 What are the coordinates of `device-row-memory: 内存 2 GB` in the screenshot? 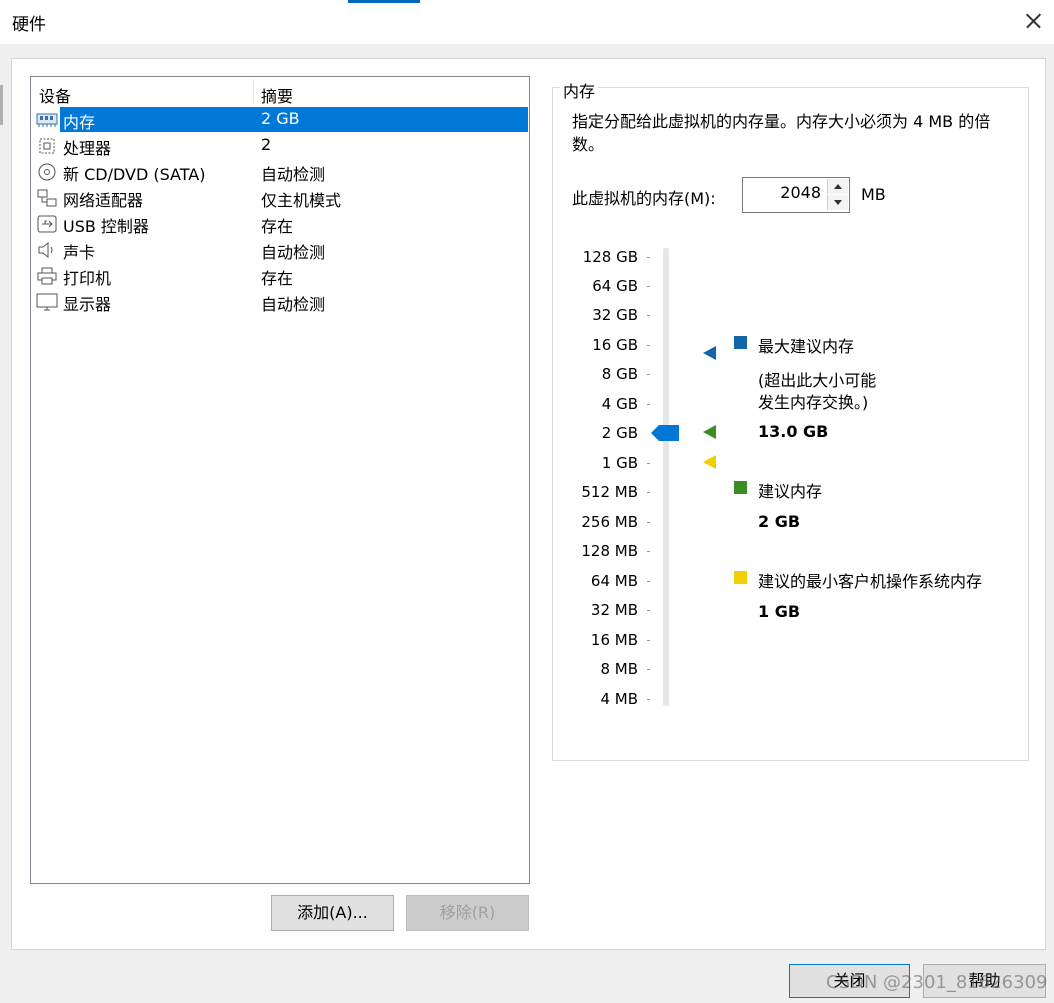 It's located at (280, 120).